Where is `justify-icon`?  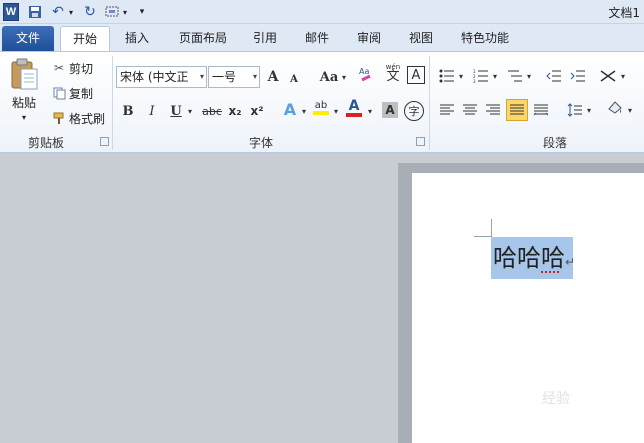 justify-icon is located at coordinates (517, 110).